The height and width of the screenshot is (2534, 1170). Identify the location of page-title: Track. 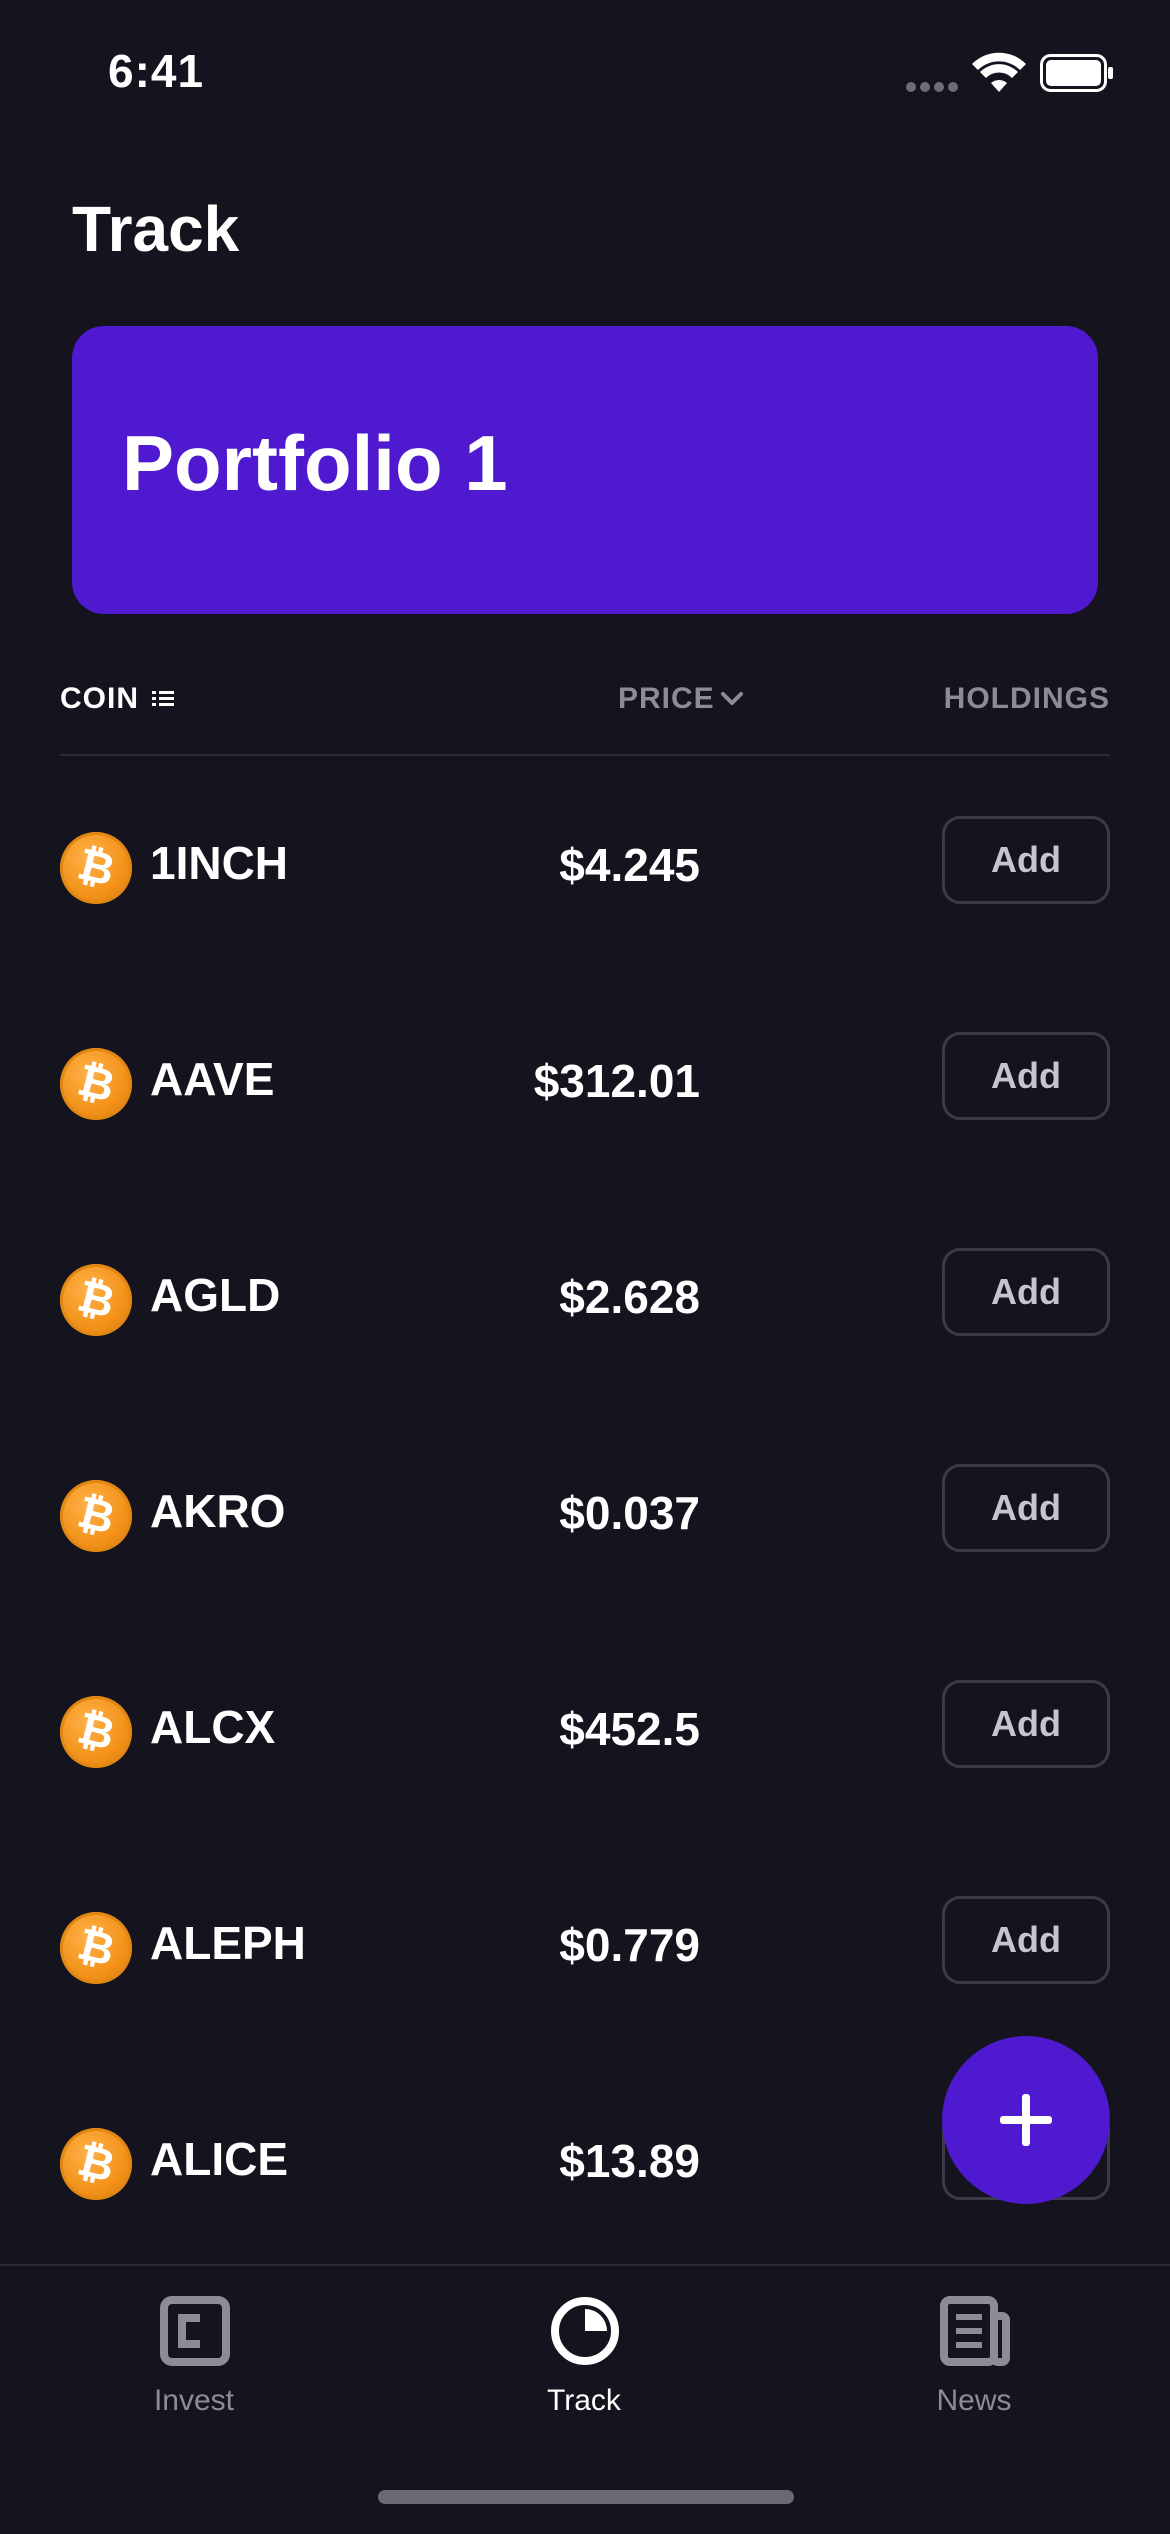
(156, 229).